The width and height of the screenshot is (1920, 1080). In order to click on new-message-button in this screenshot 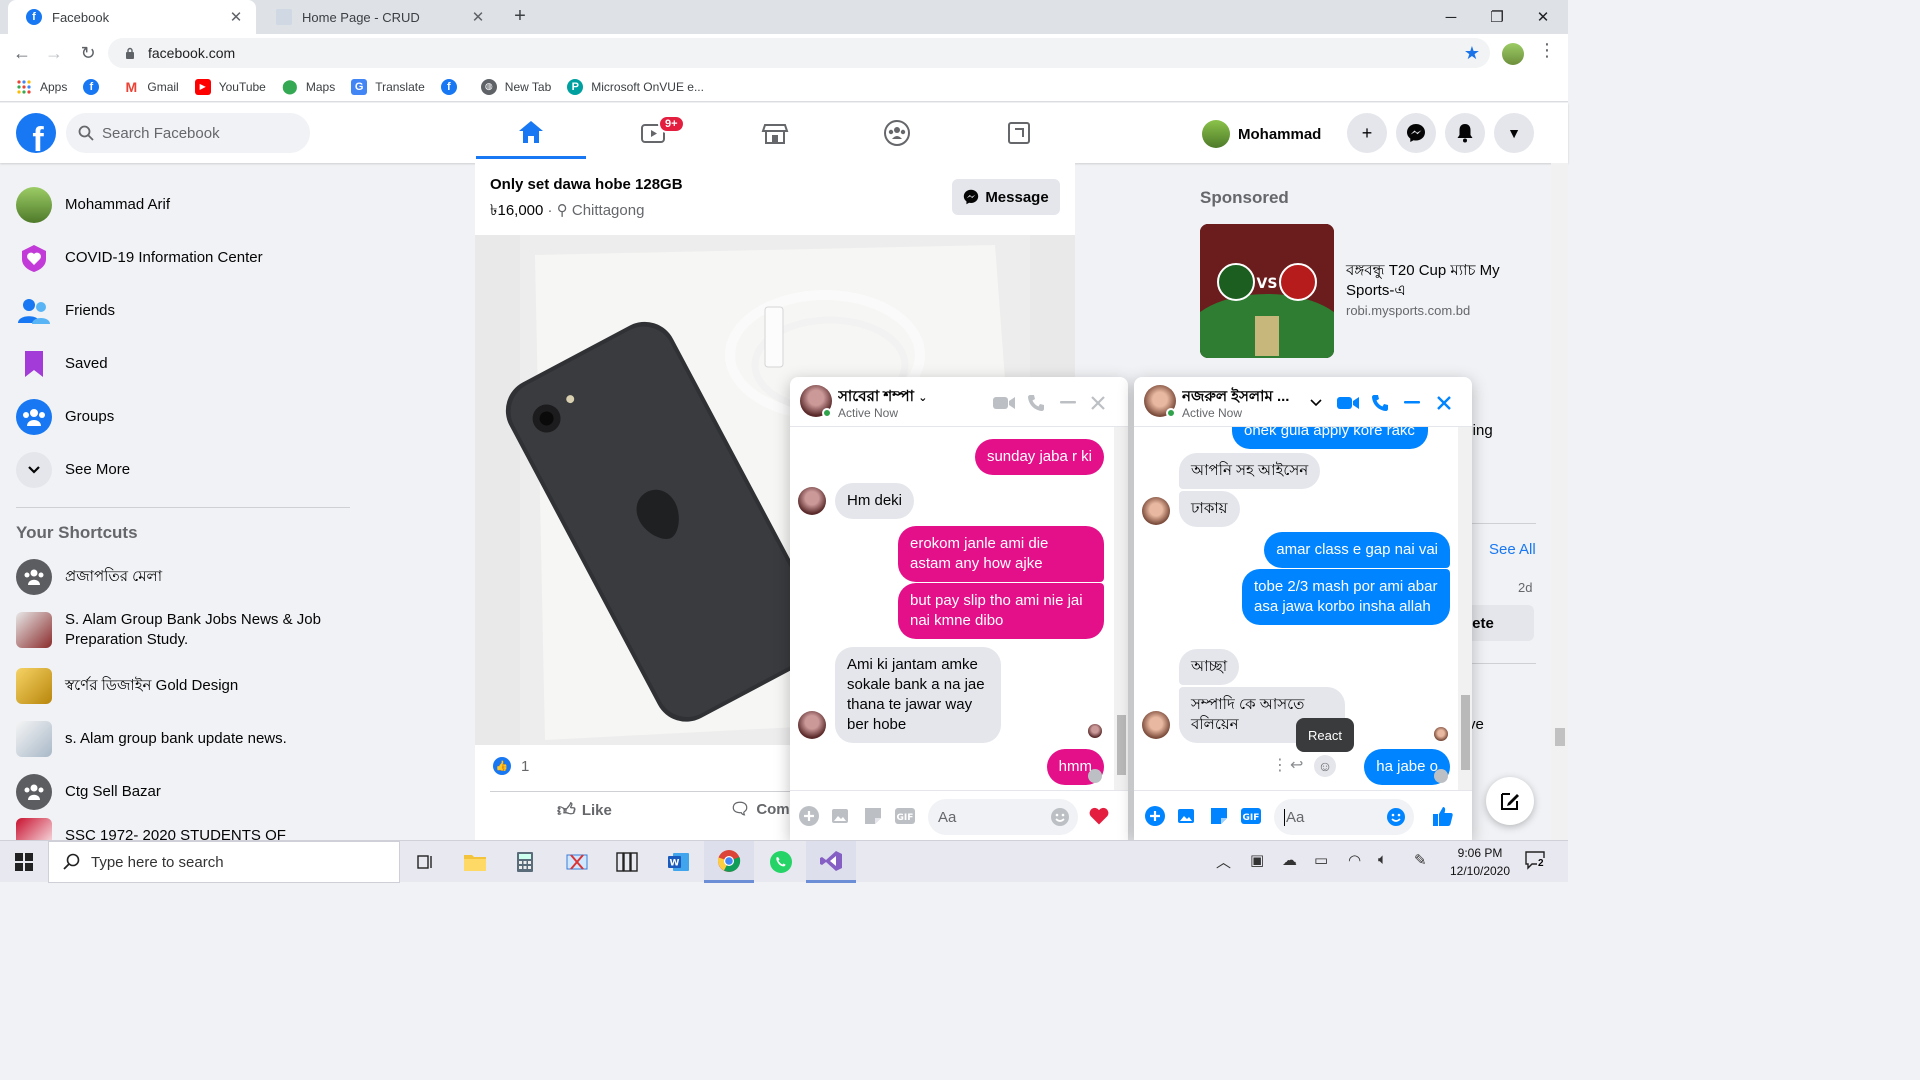, I will do `click(1510, 801)`.